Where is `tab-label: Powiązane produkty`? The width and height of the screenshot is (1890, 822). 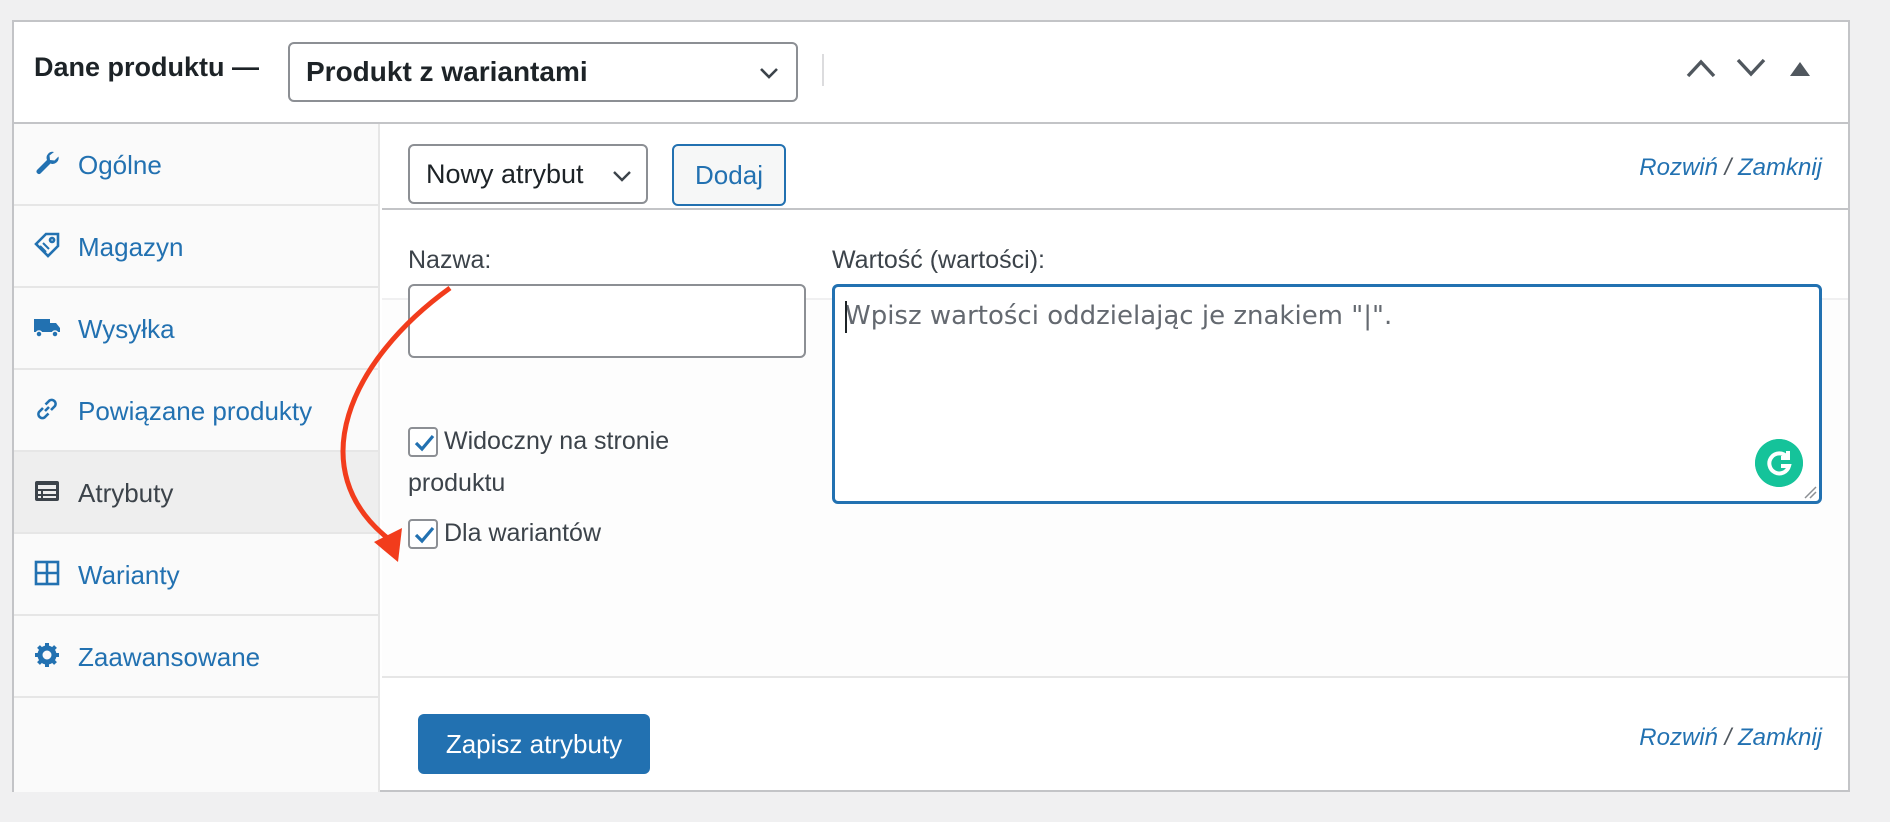 tab-label: Powiązane produkty is located at coordinates (195, 411).